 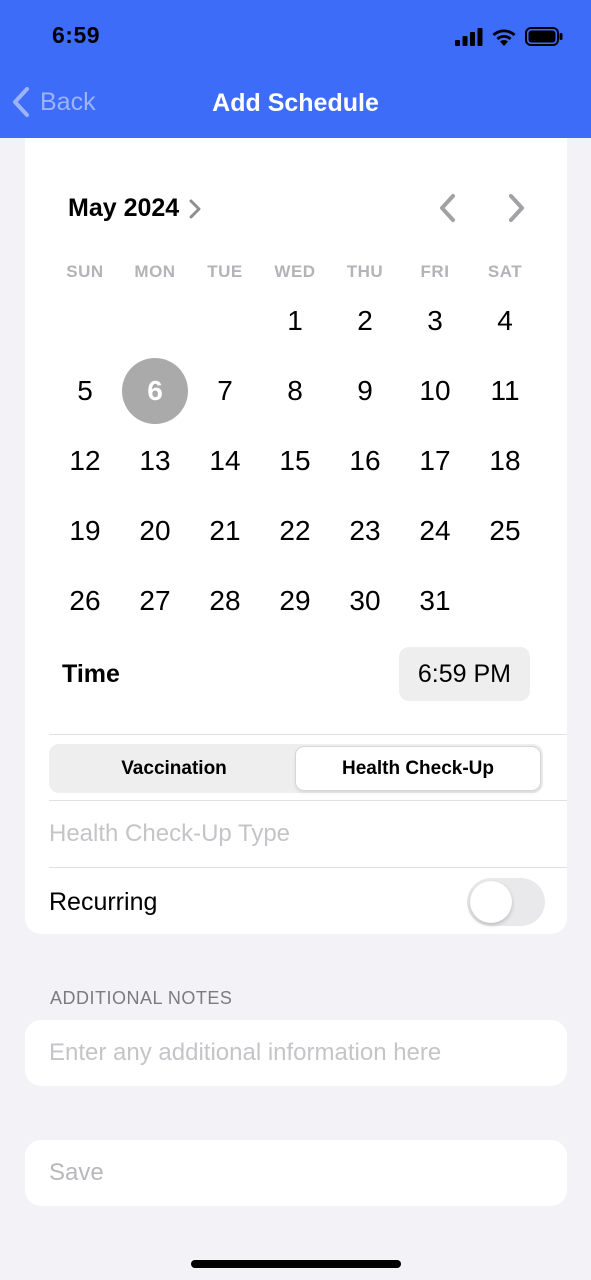 I want to click on month-label: May 2024, so click(x=124, y=208).